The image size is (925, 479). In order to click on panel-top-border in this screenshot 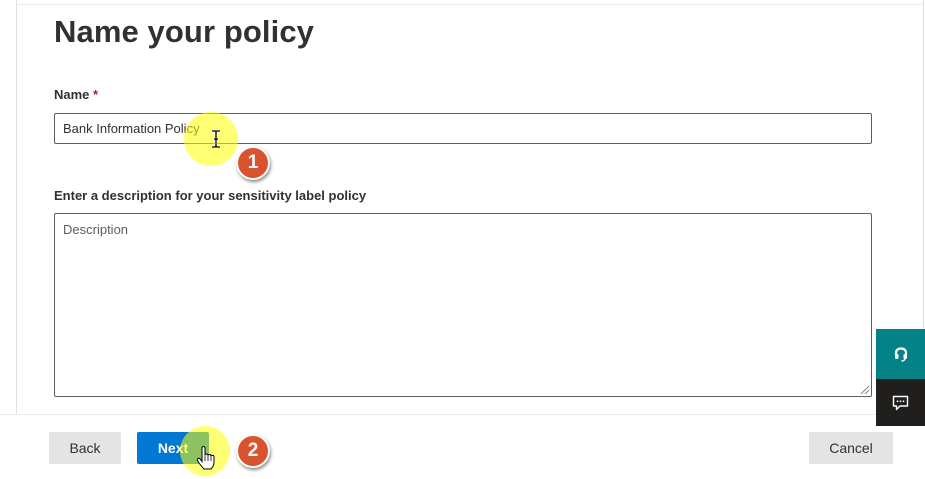, I will do `click(470, 4)`.